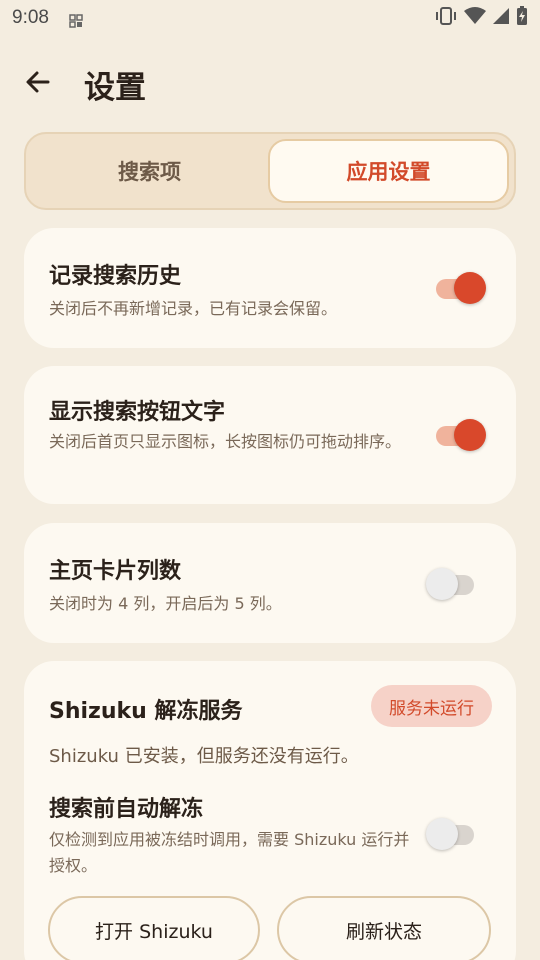 Image resolution: width=540 pixels, height=960 pixels. I want to click on status-time: 9:08, so click(30, 17).